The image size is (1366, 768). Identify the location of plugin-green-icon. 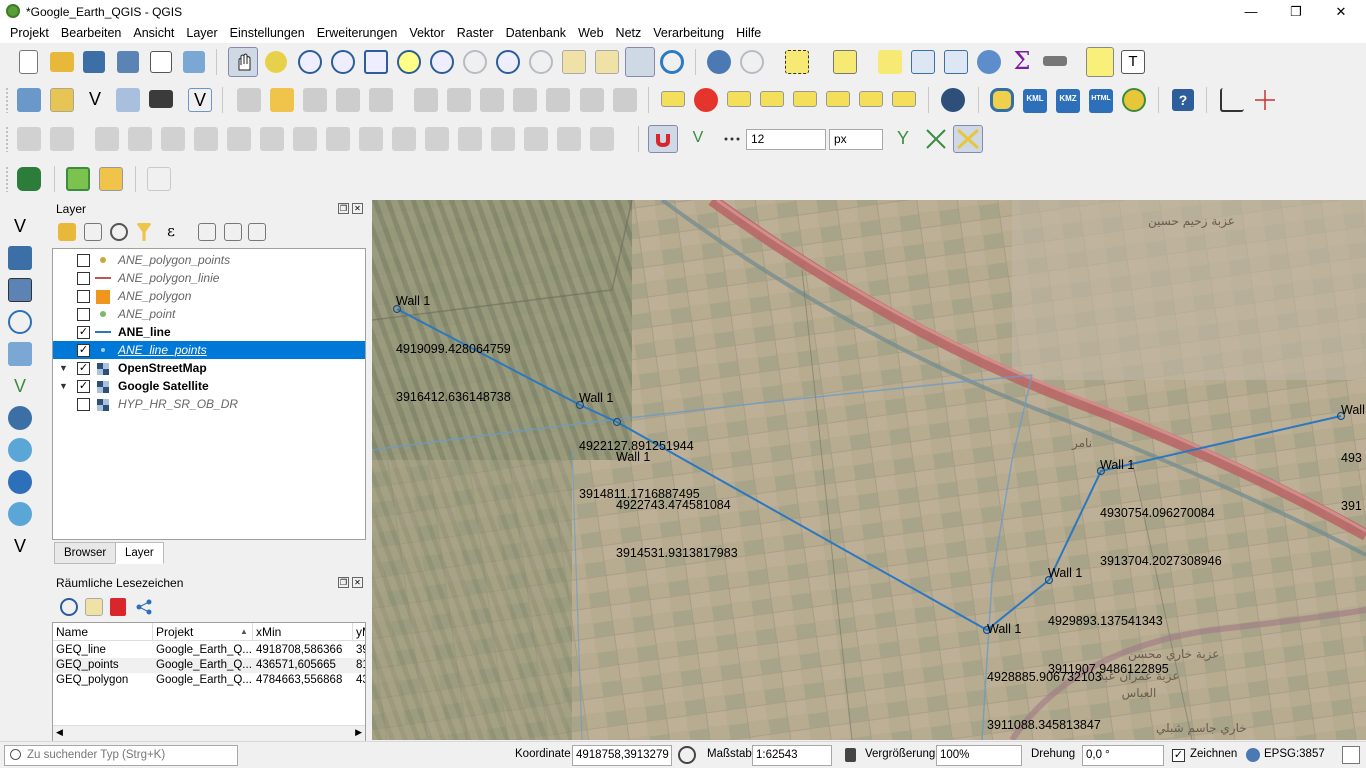
(29, 179).